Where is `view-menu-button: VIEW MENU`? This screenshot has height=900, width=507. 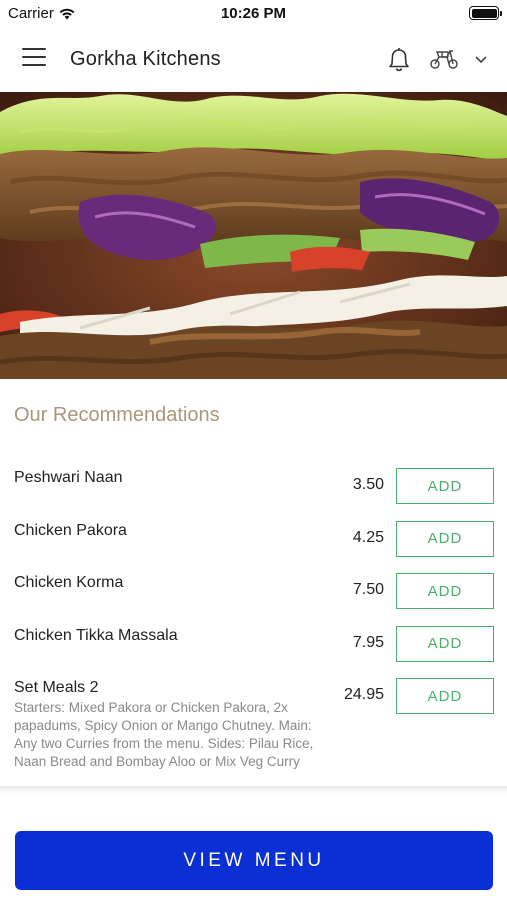
view-menu-button: VIEW MENU is located at coordinates (254, 860).